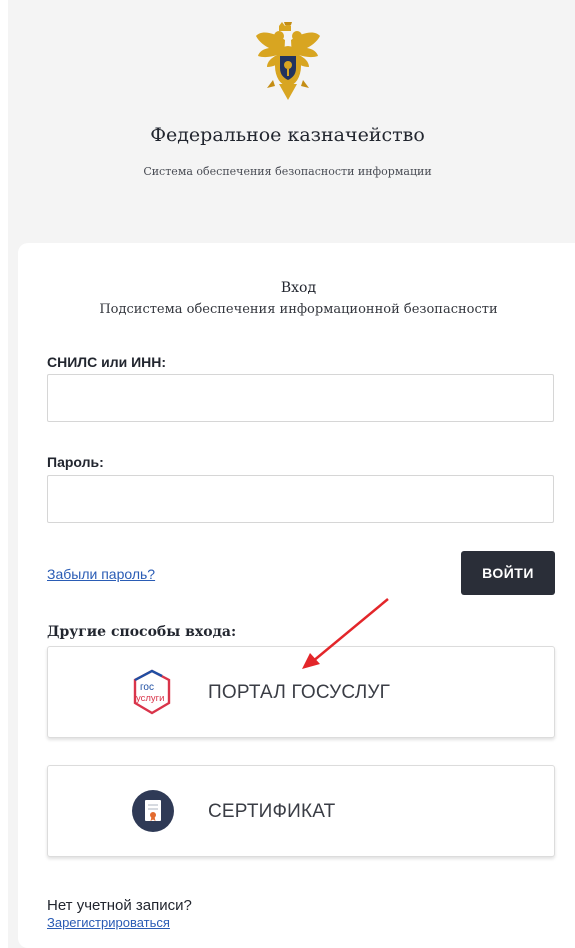 The image size is (575, 948). Describe the element at coordinates (142, 632) in the screenshot. I see `other-methods-label: Другие способы входа:` at that location.